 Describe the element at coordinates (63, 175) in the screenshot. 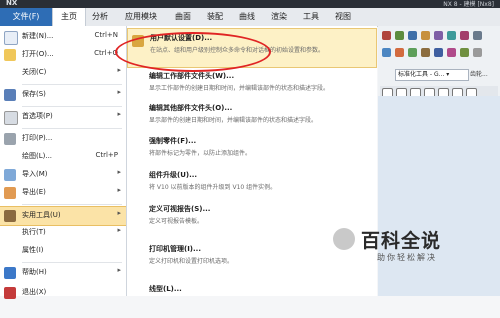

I see `menu-import: 导入(M) ▸` at that location.